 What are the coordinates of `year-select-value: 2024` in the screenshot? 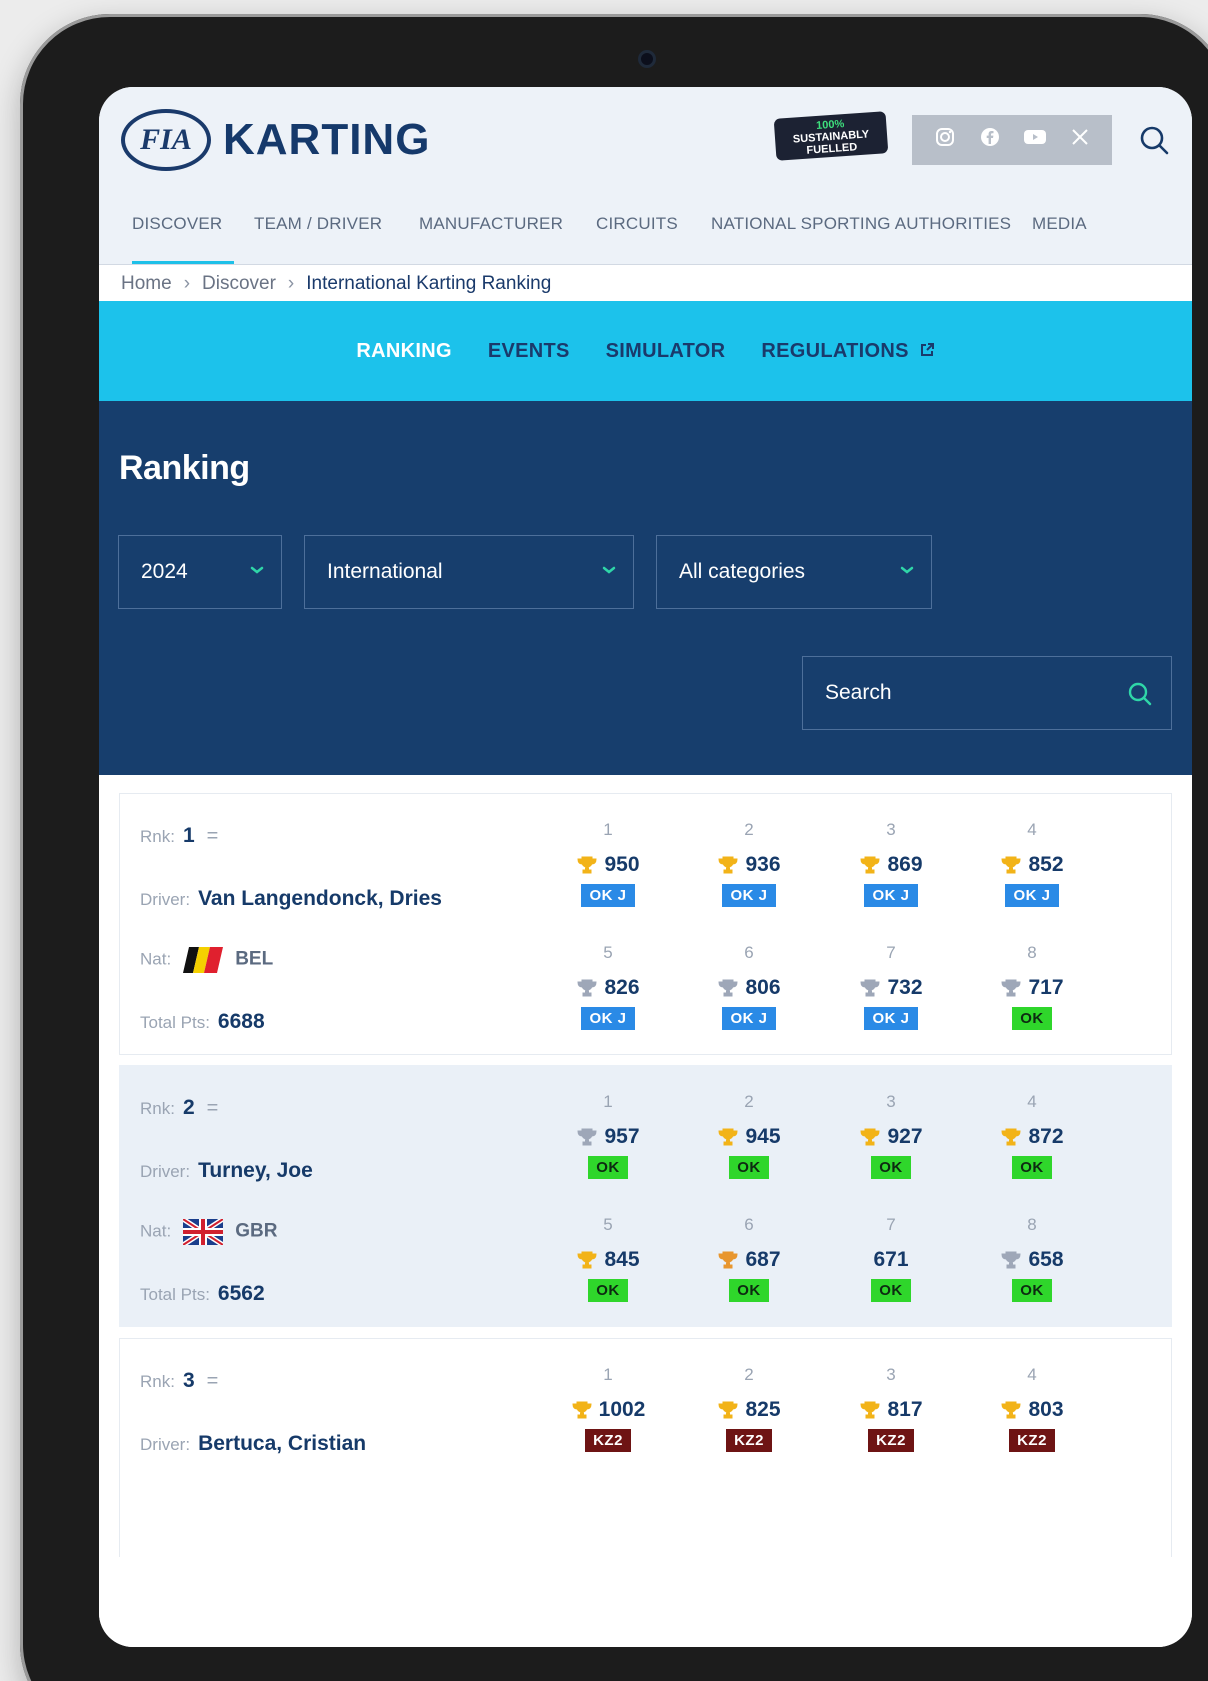 It's located at (164, 571).